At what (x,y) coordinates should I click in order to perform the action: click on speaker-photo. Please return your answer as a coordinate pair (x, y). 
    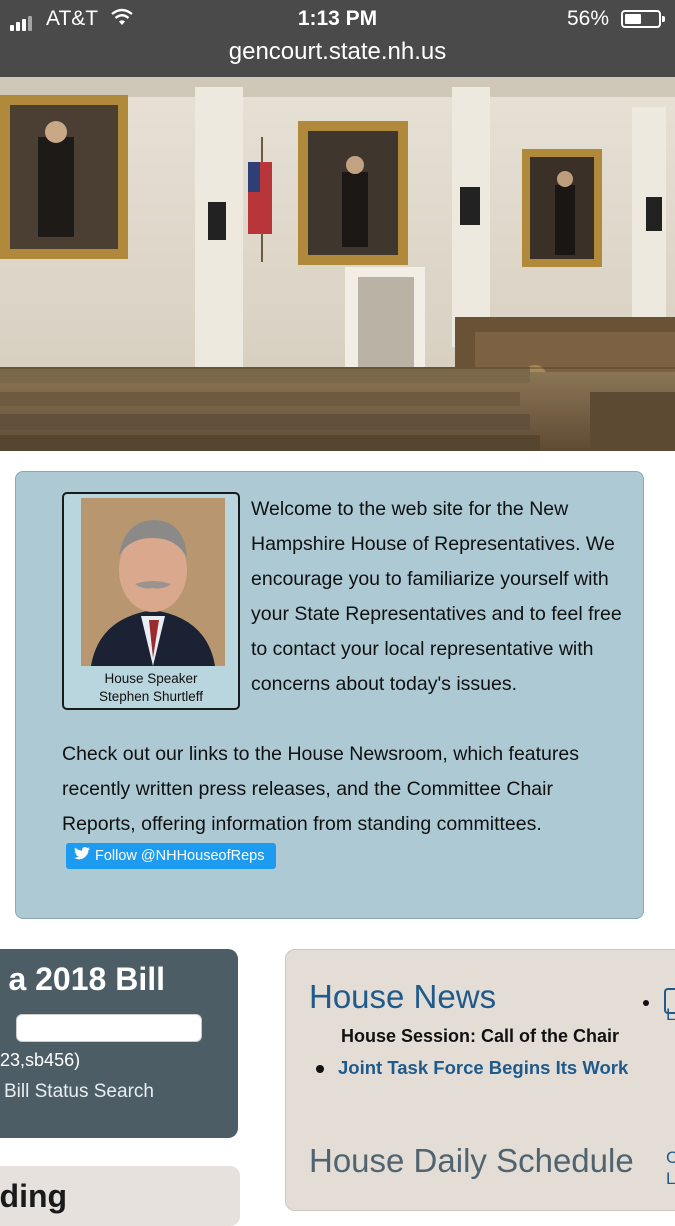
    Looking at the image, I should click on (153, 582).